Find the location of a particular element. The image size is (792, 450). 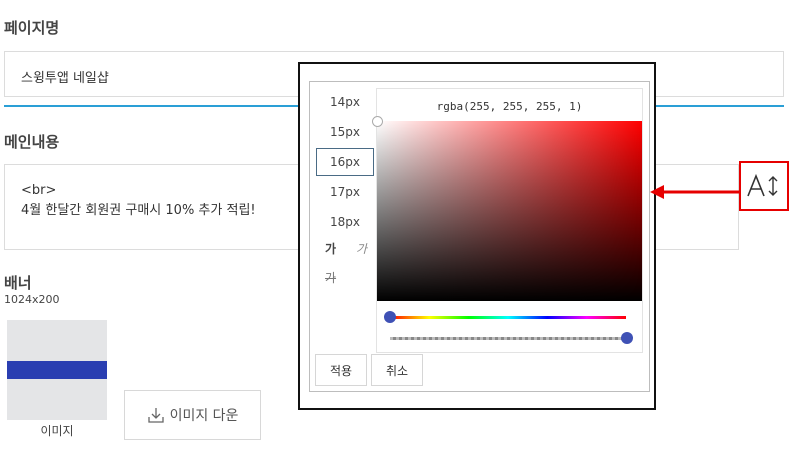

hue-slider is located at coordinates (508, 317).